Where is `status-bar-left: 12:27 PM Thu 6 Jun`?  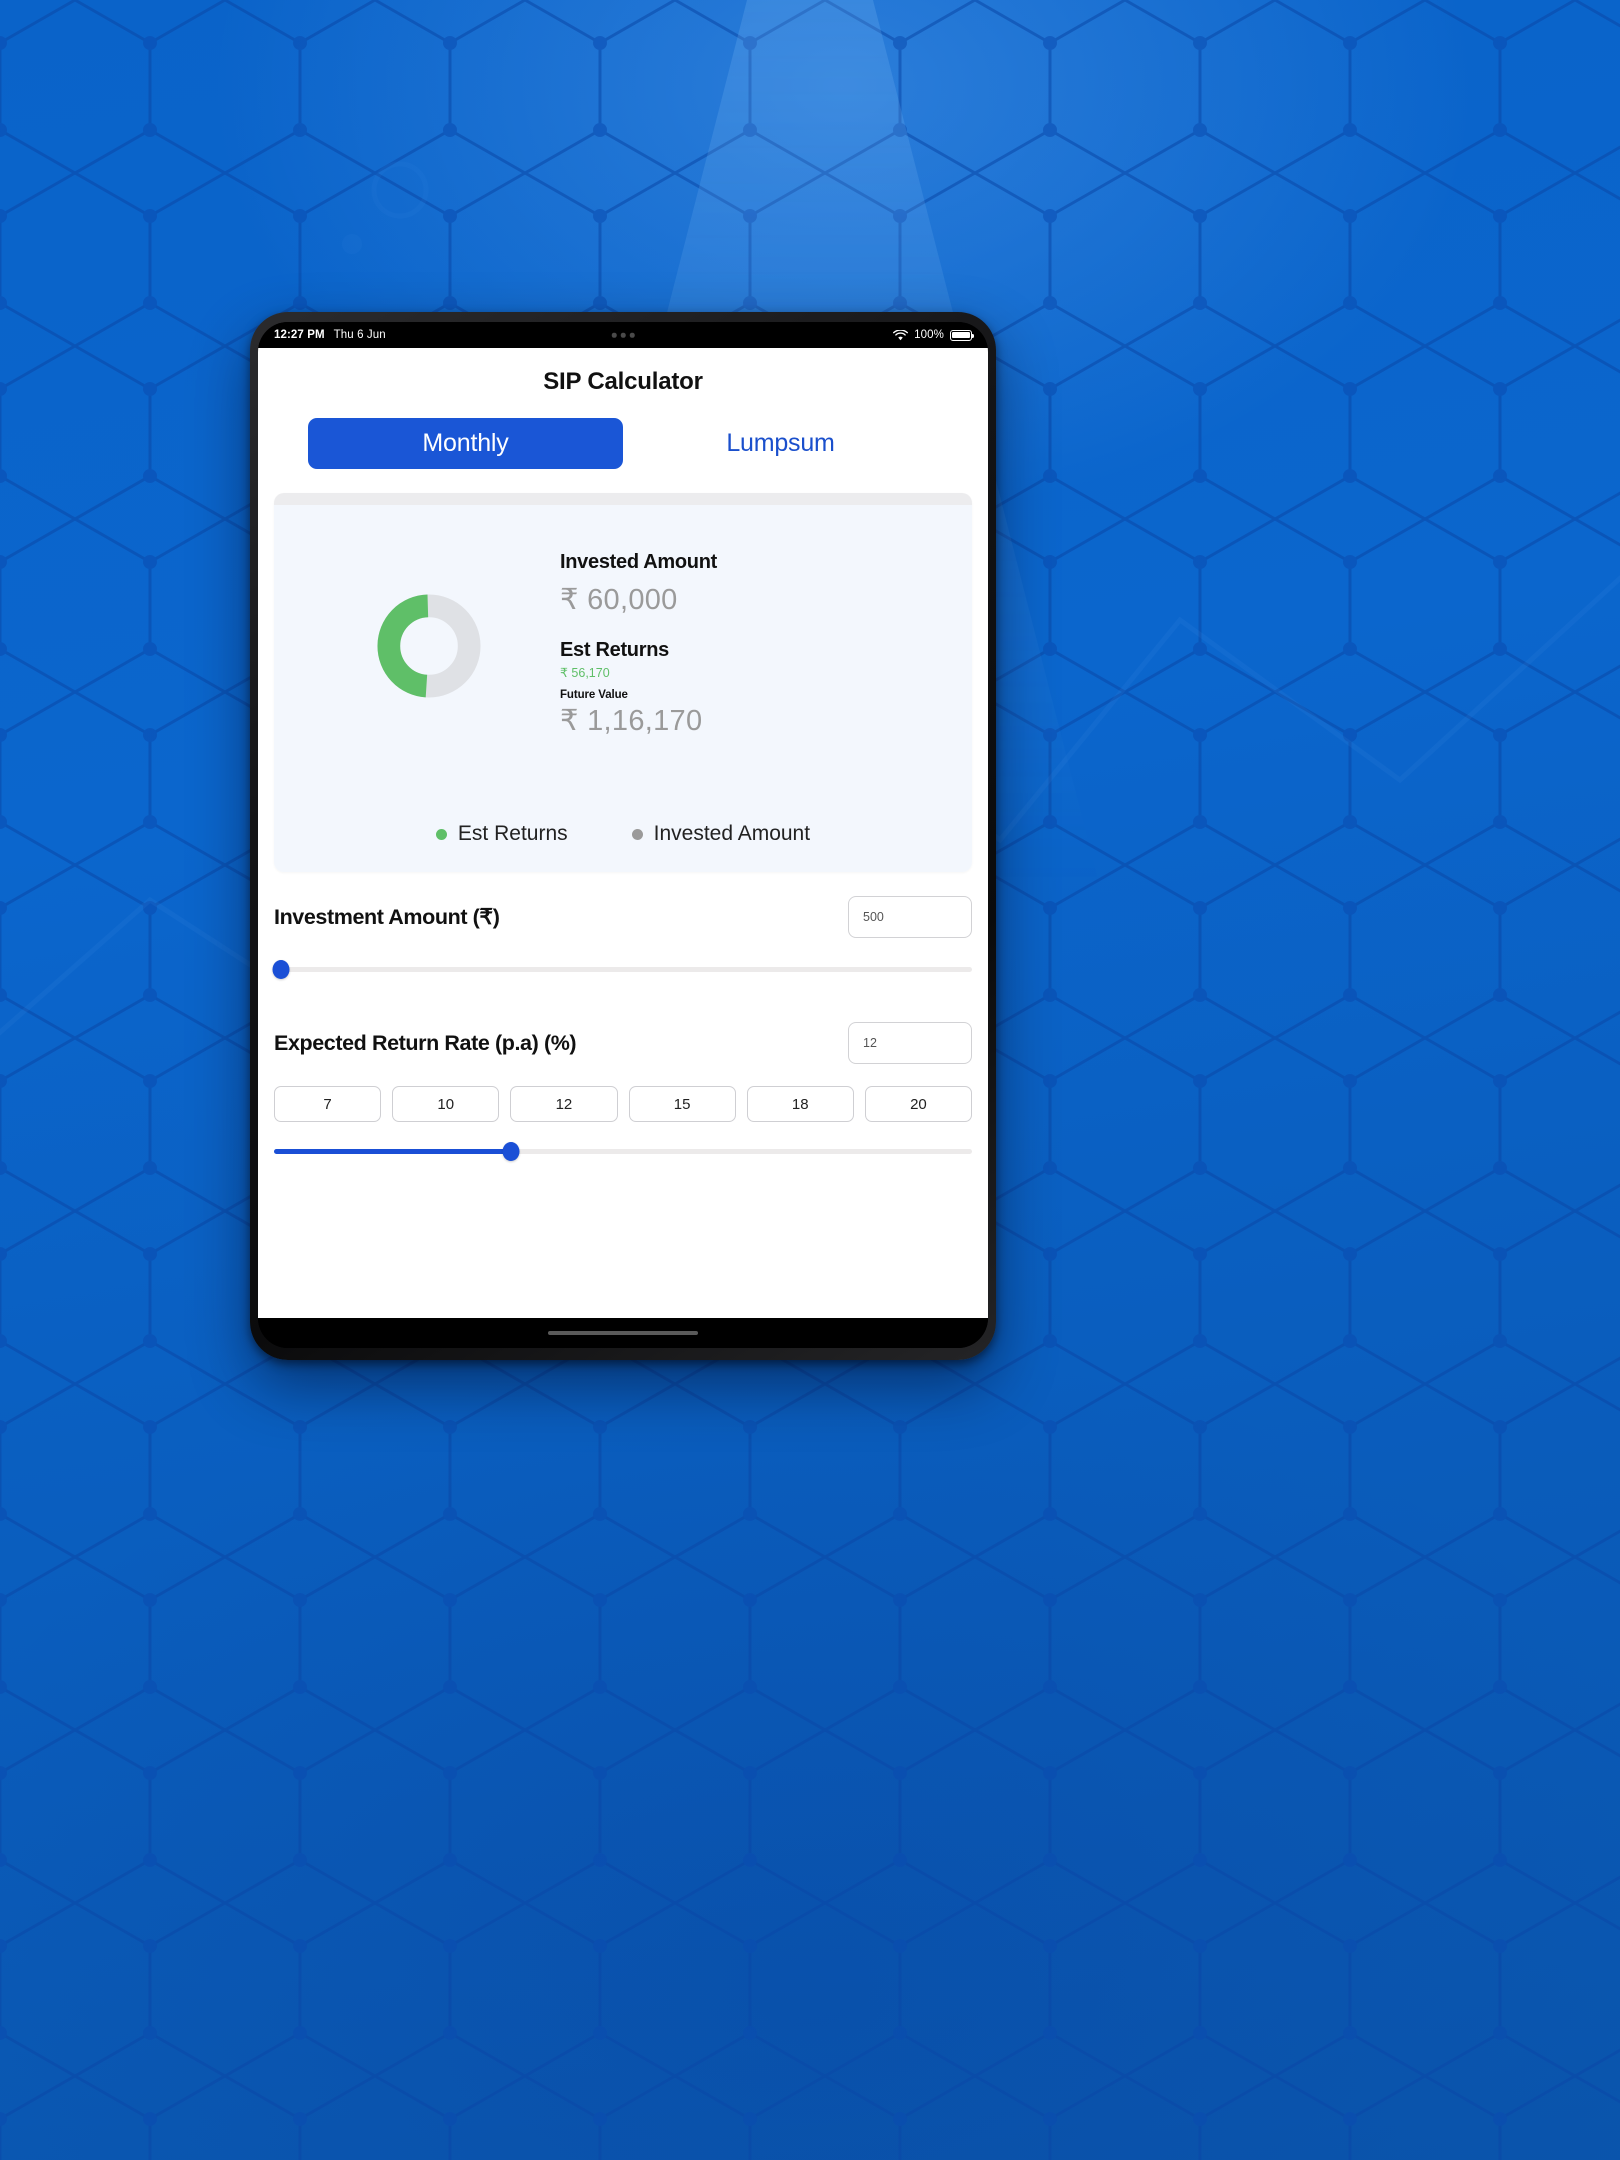
status-bar-left: 12:27 PM Thu 6 Jun is located at coordinates (330, 335).